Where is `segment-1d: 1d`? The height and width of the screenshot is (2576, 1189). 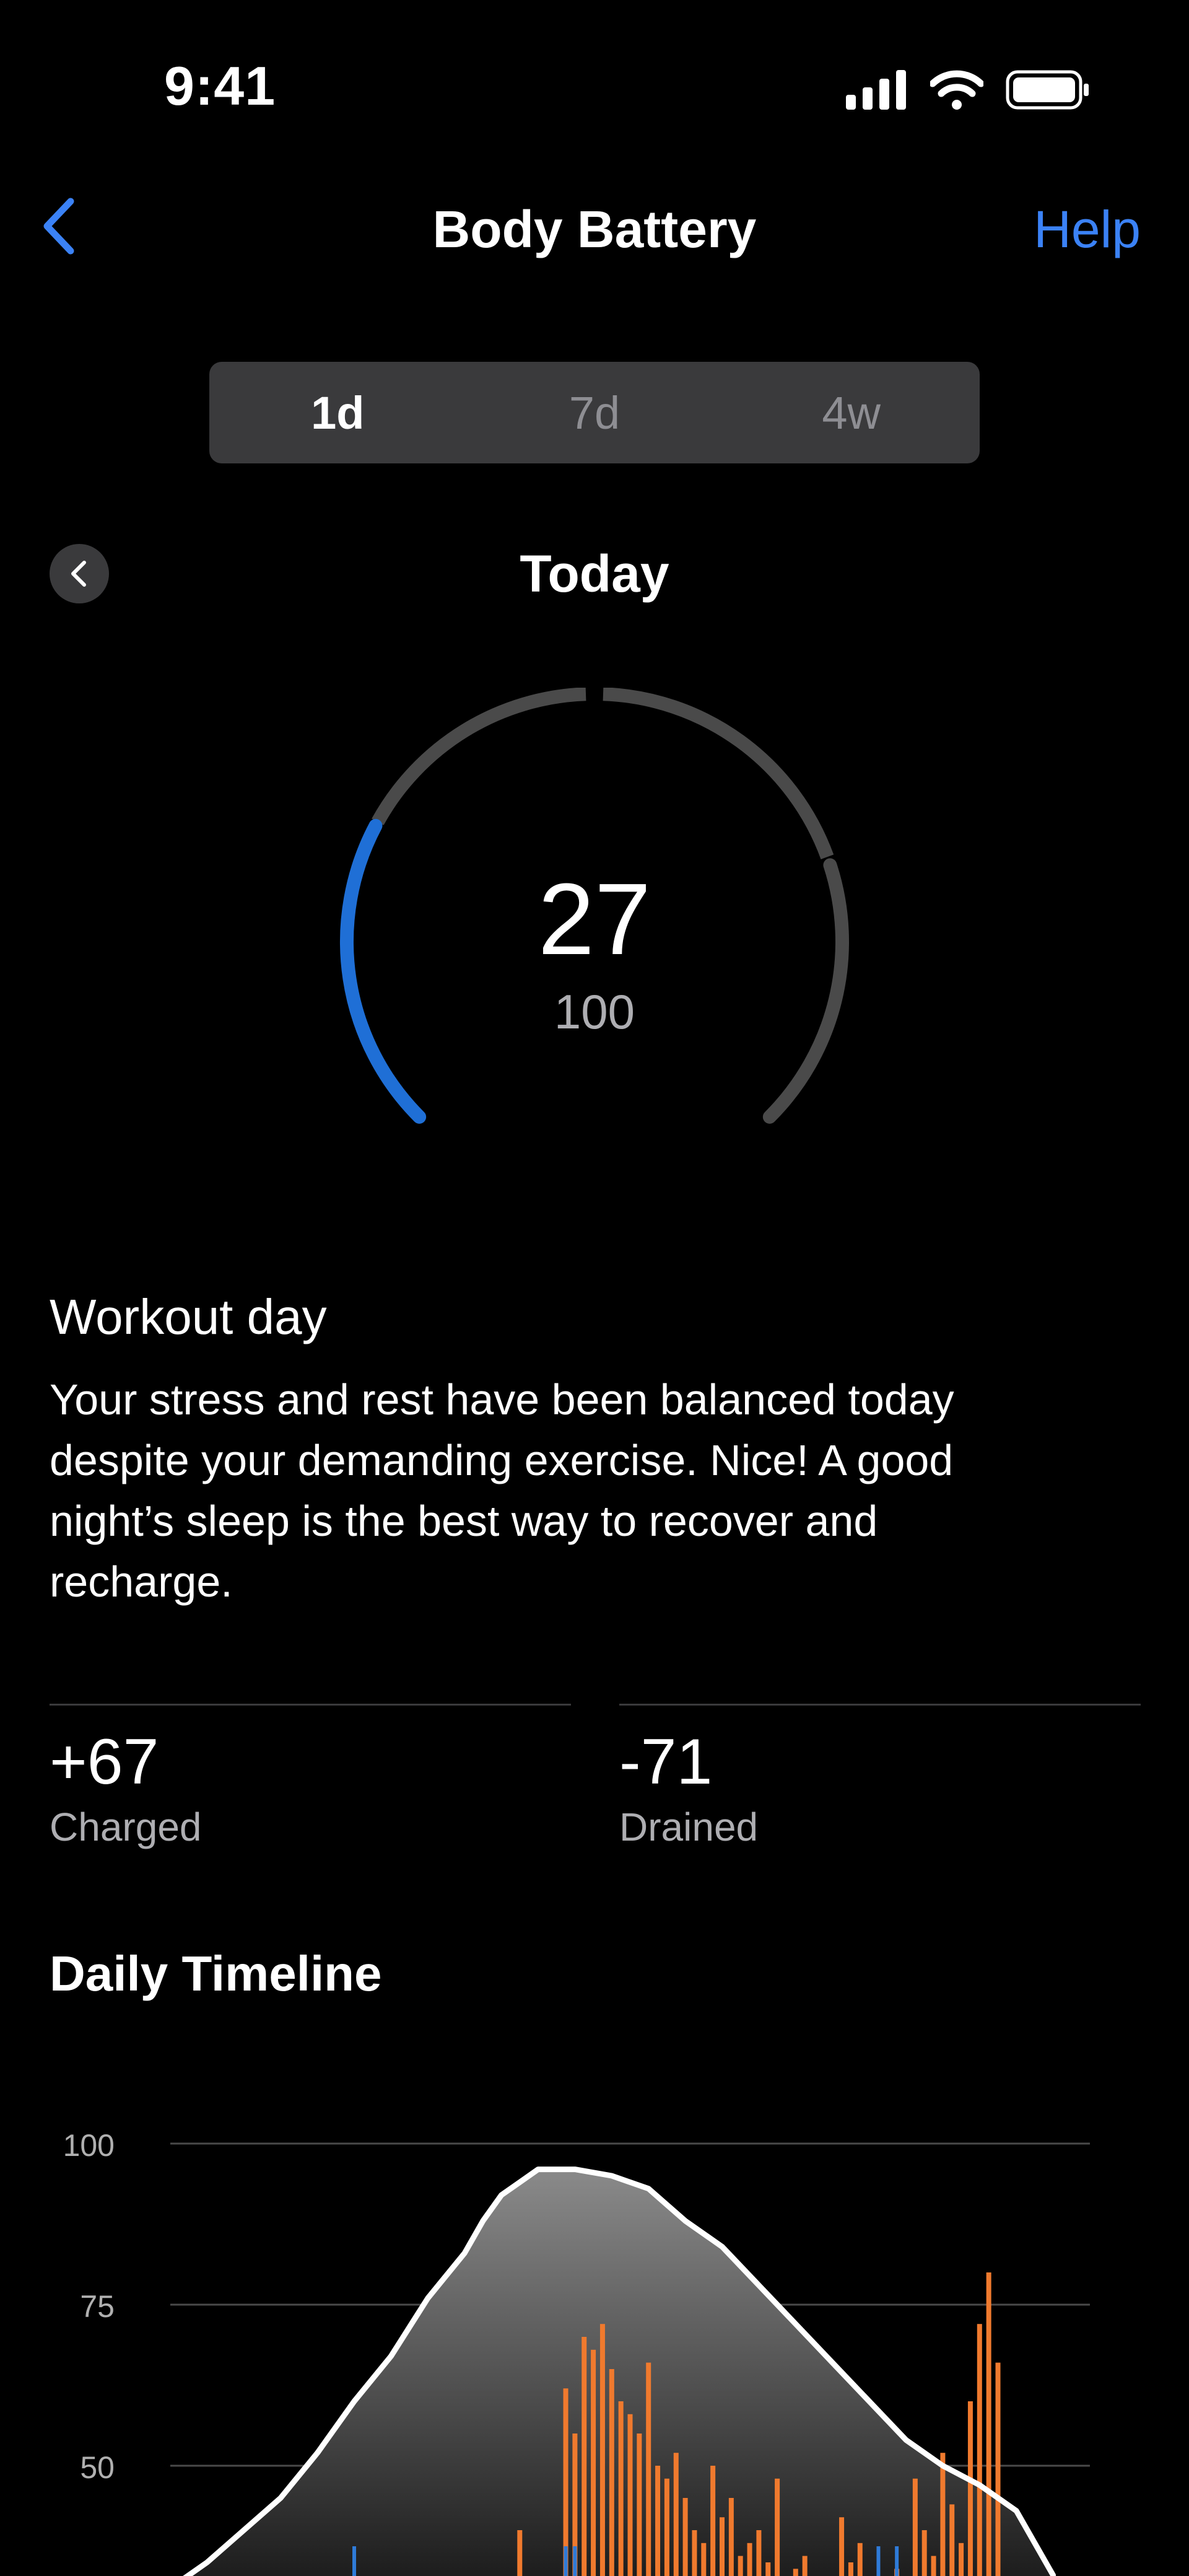 segment-1d: 1d is located at coordinates (337, 412).